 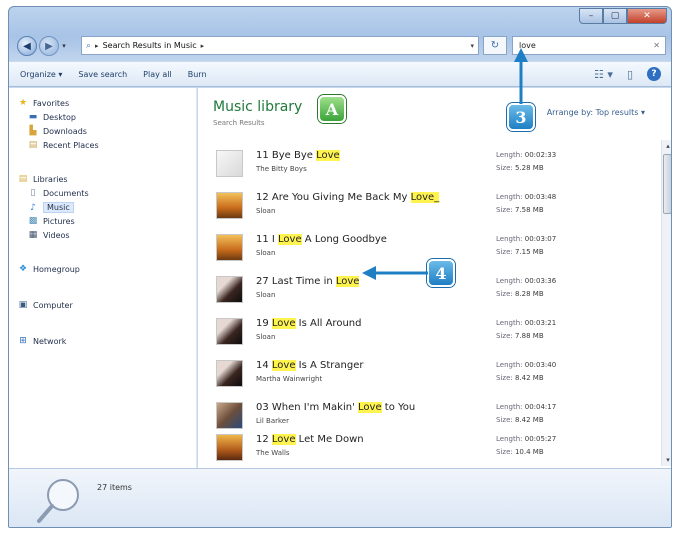 What do you see at coordinates (521, 76) in the screenshot?
I see `callout-3-arrow-icon` at bounding box center [521, 76].